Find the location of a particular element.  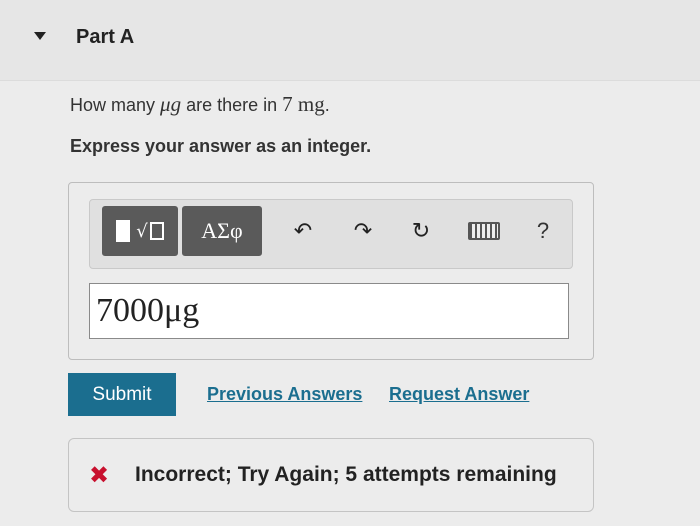

redo-icon: ↷ is located at coordinates (363, 231).